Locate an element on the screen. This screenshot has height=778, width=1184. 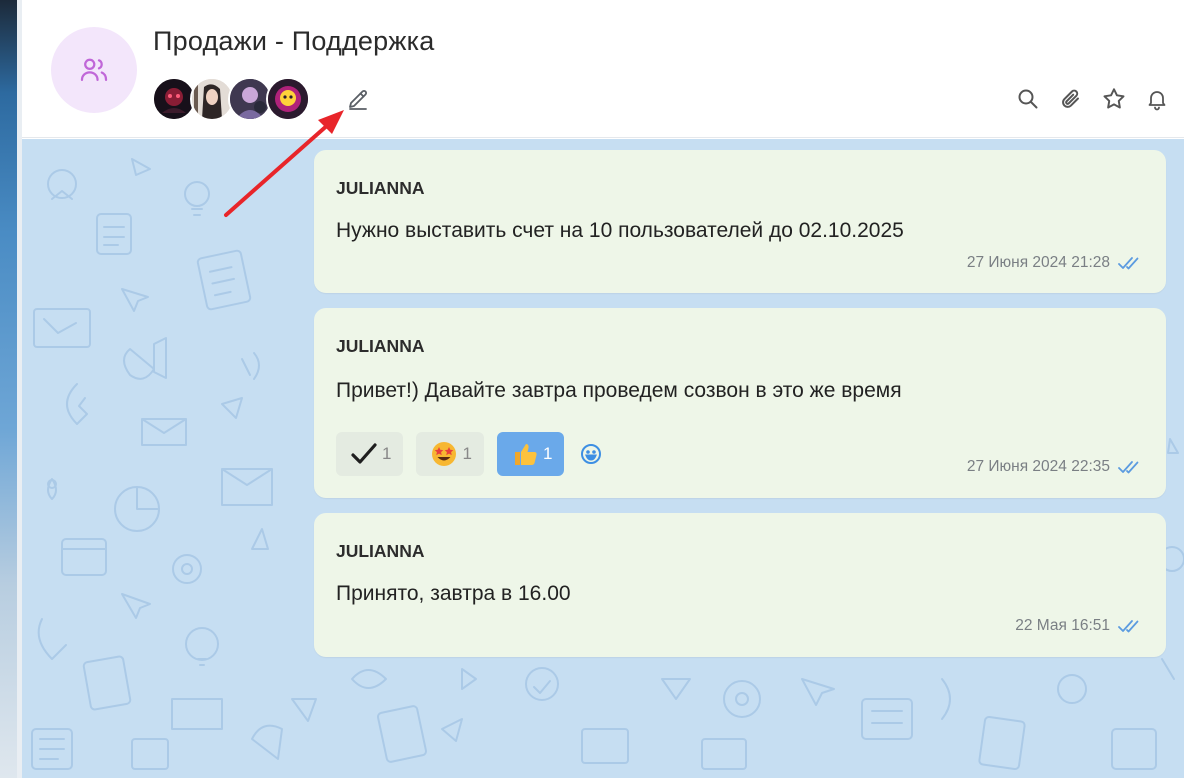
message-timestamp: 27 Июня 2024 21:28 is located at coordinates (1038, 262).